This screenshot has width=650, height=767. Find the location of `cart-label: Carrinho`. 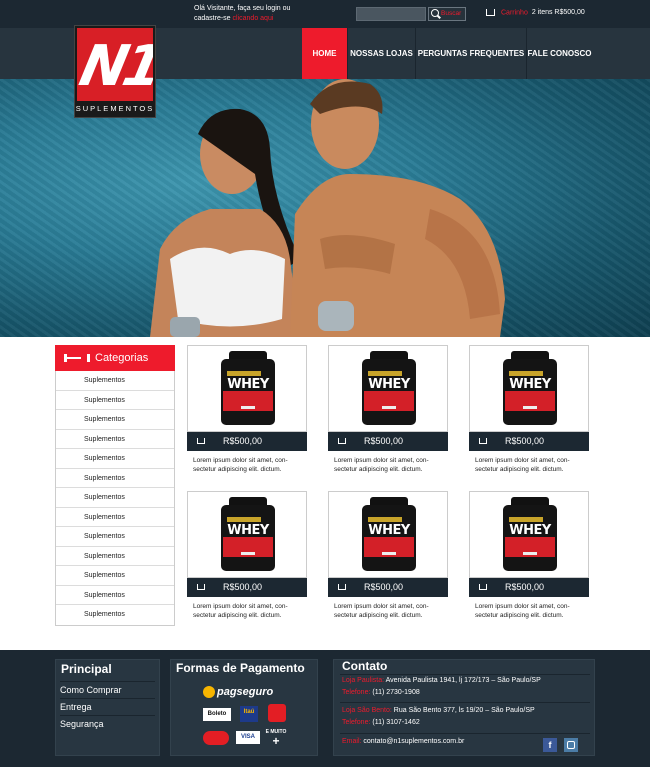

cart-label: Carrinho is located at coordinates (514, 13).